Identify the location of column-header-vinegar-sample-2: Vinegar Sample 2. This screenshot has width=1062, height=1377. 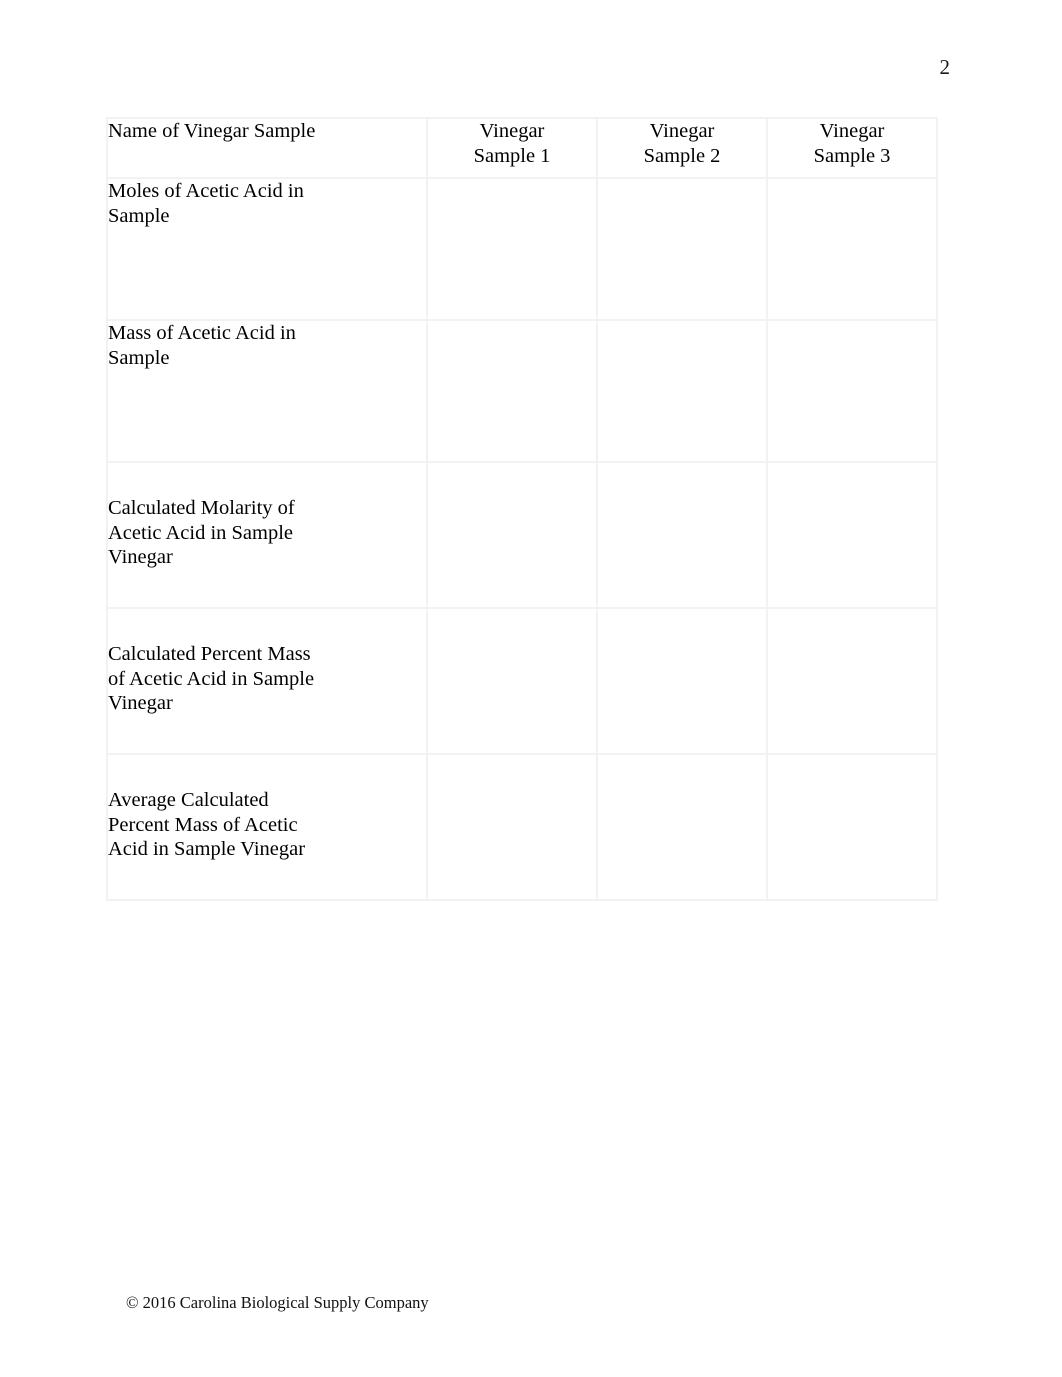
(682, 148).